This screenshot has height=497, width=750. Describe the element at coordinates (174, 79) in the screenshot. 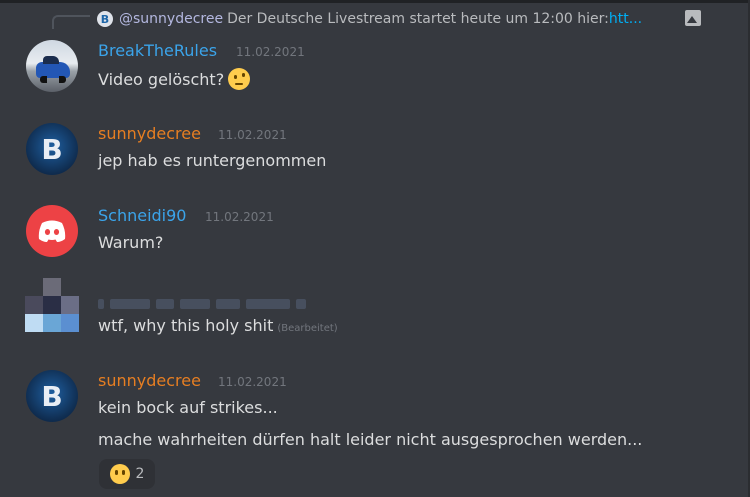

I see `message-text: Video gelöscht?` at that location.